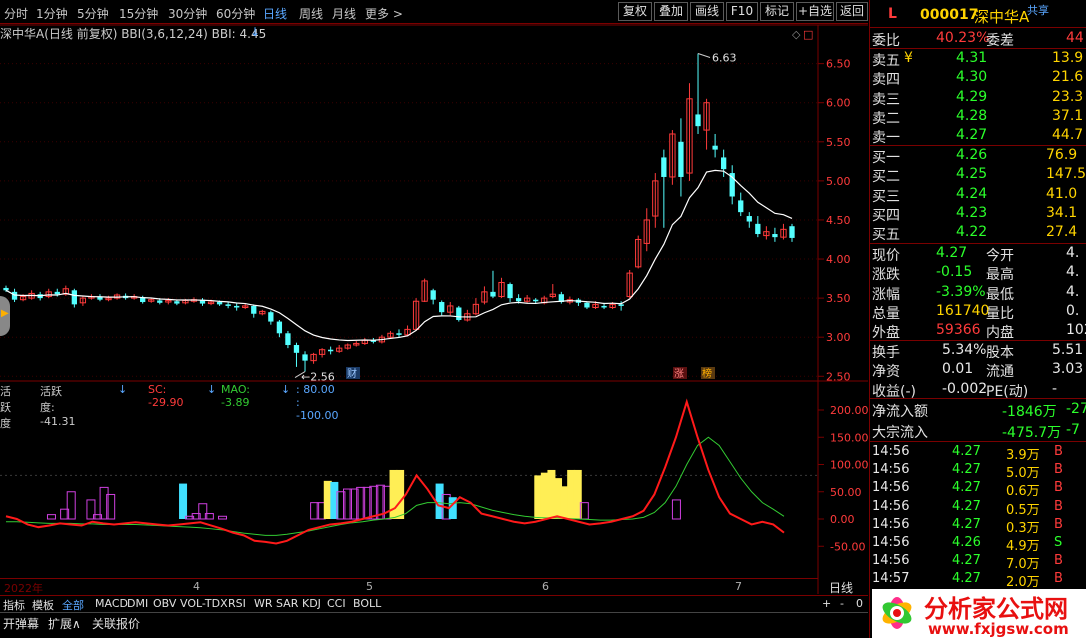 This screenshot has width=1086, height=638. What do you see at coordinates (978, 351) in the screenshot?
I see `stat2-row: 换手 5.34% 股本 5.51` at bounding box center [978, 351].